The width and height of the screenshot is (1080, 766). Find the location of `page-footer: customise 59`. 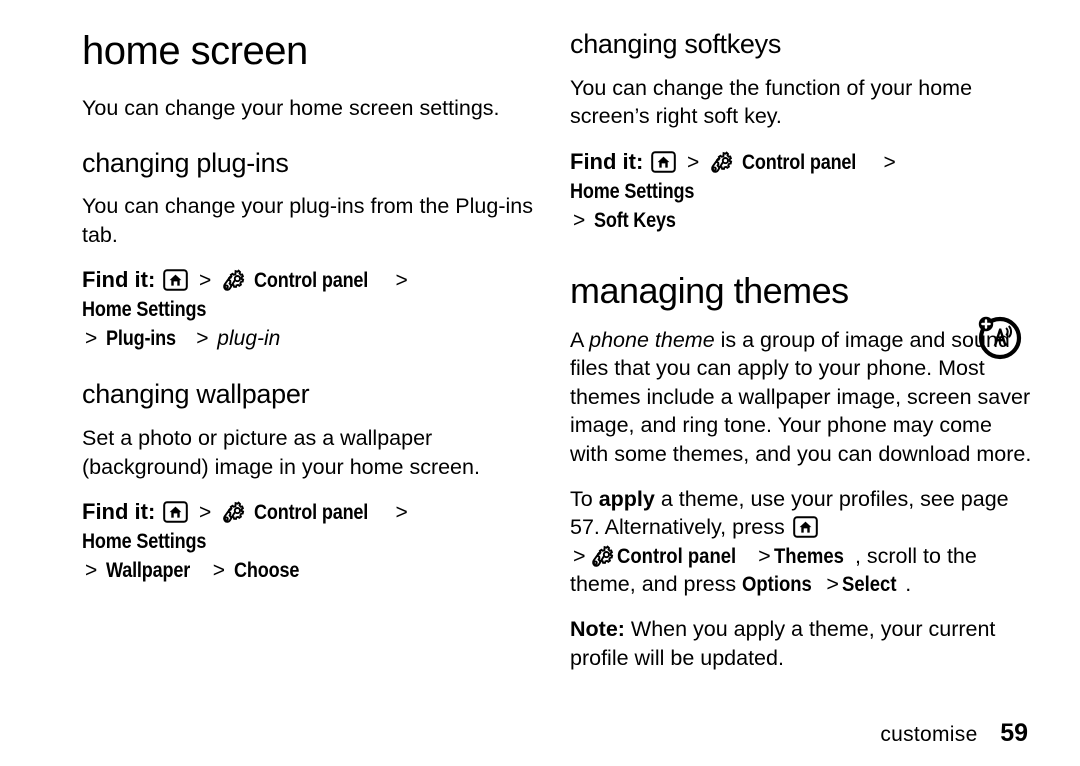

page-footer: customise 59 is located at coordinates (540, 733).